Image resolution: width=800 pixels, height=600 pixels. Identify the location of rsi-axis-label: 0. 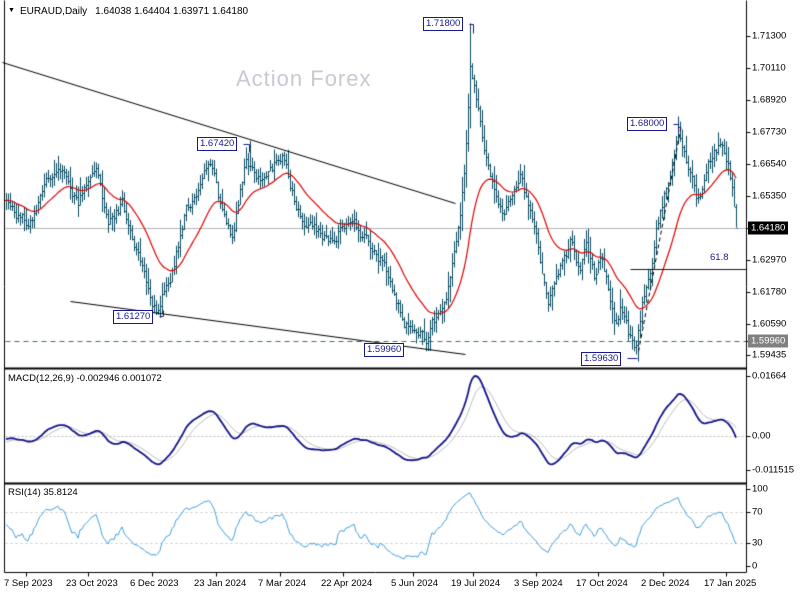
(755, 566).